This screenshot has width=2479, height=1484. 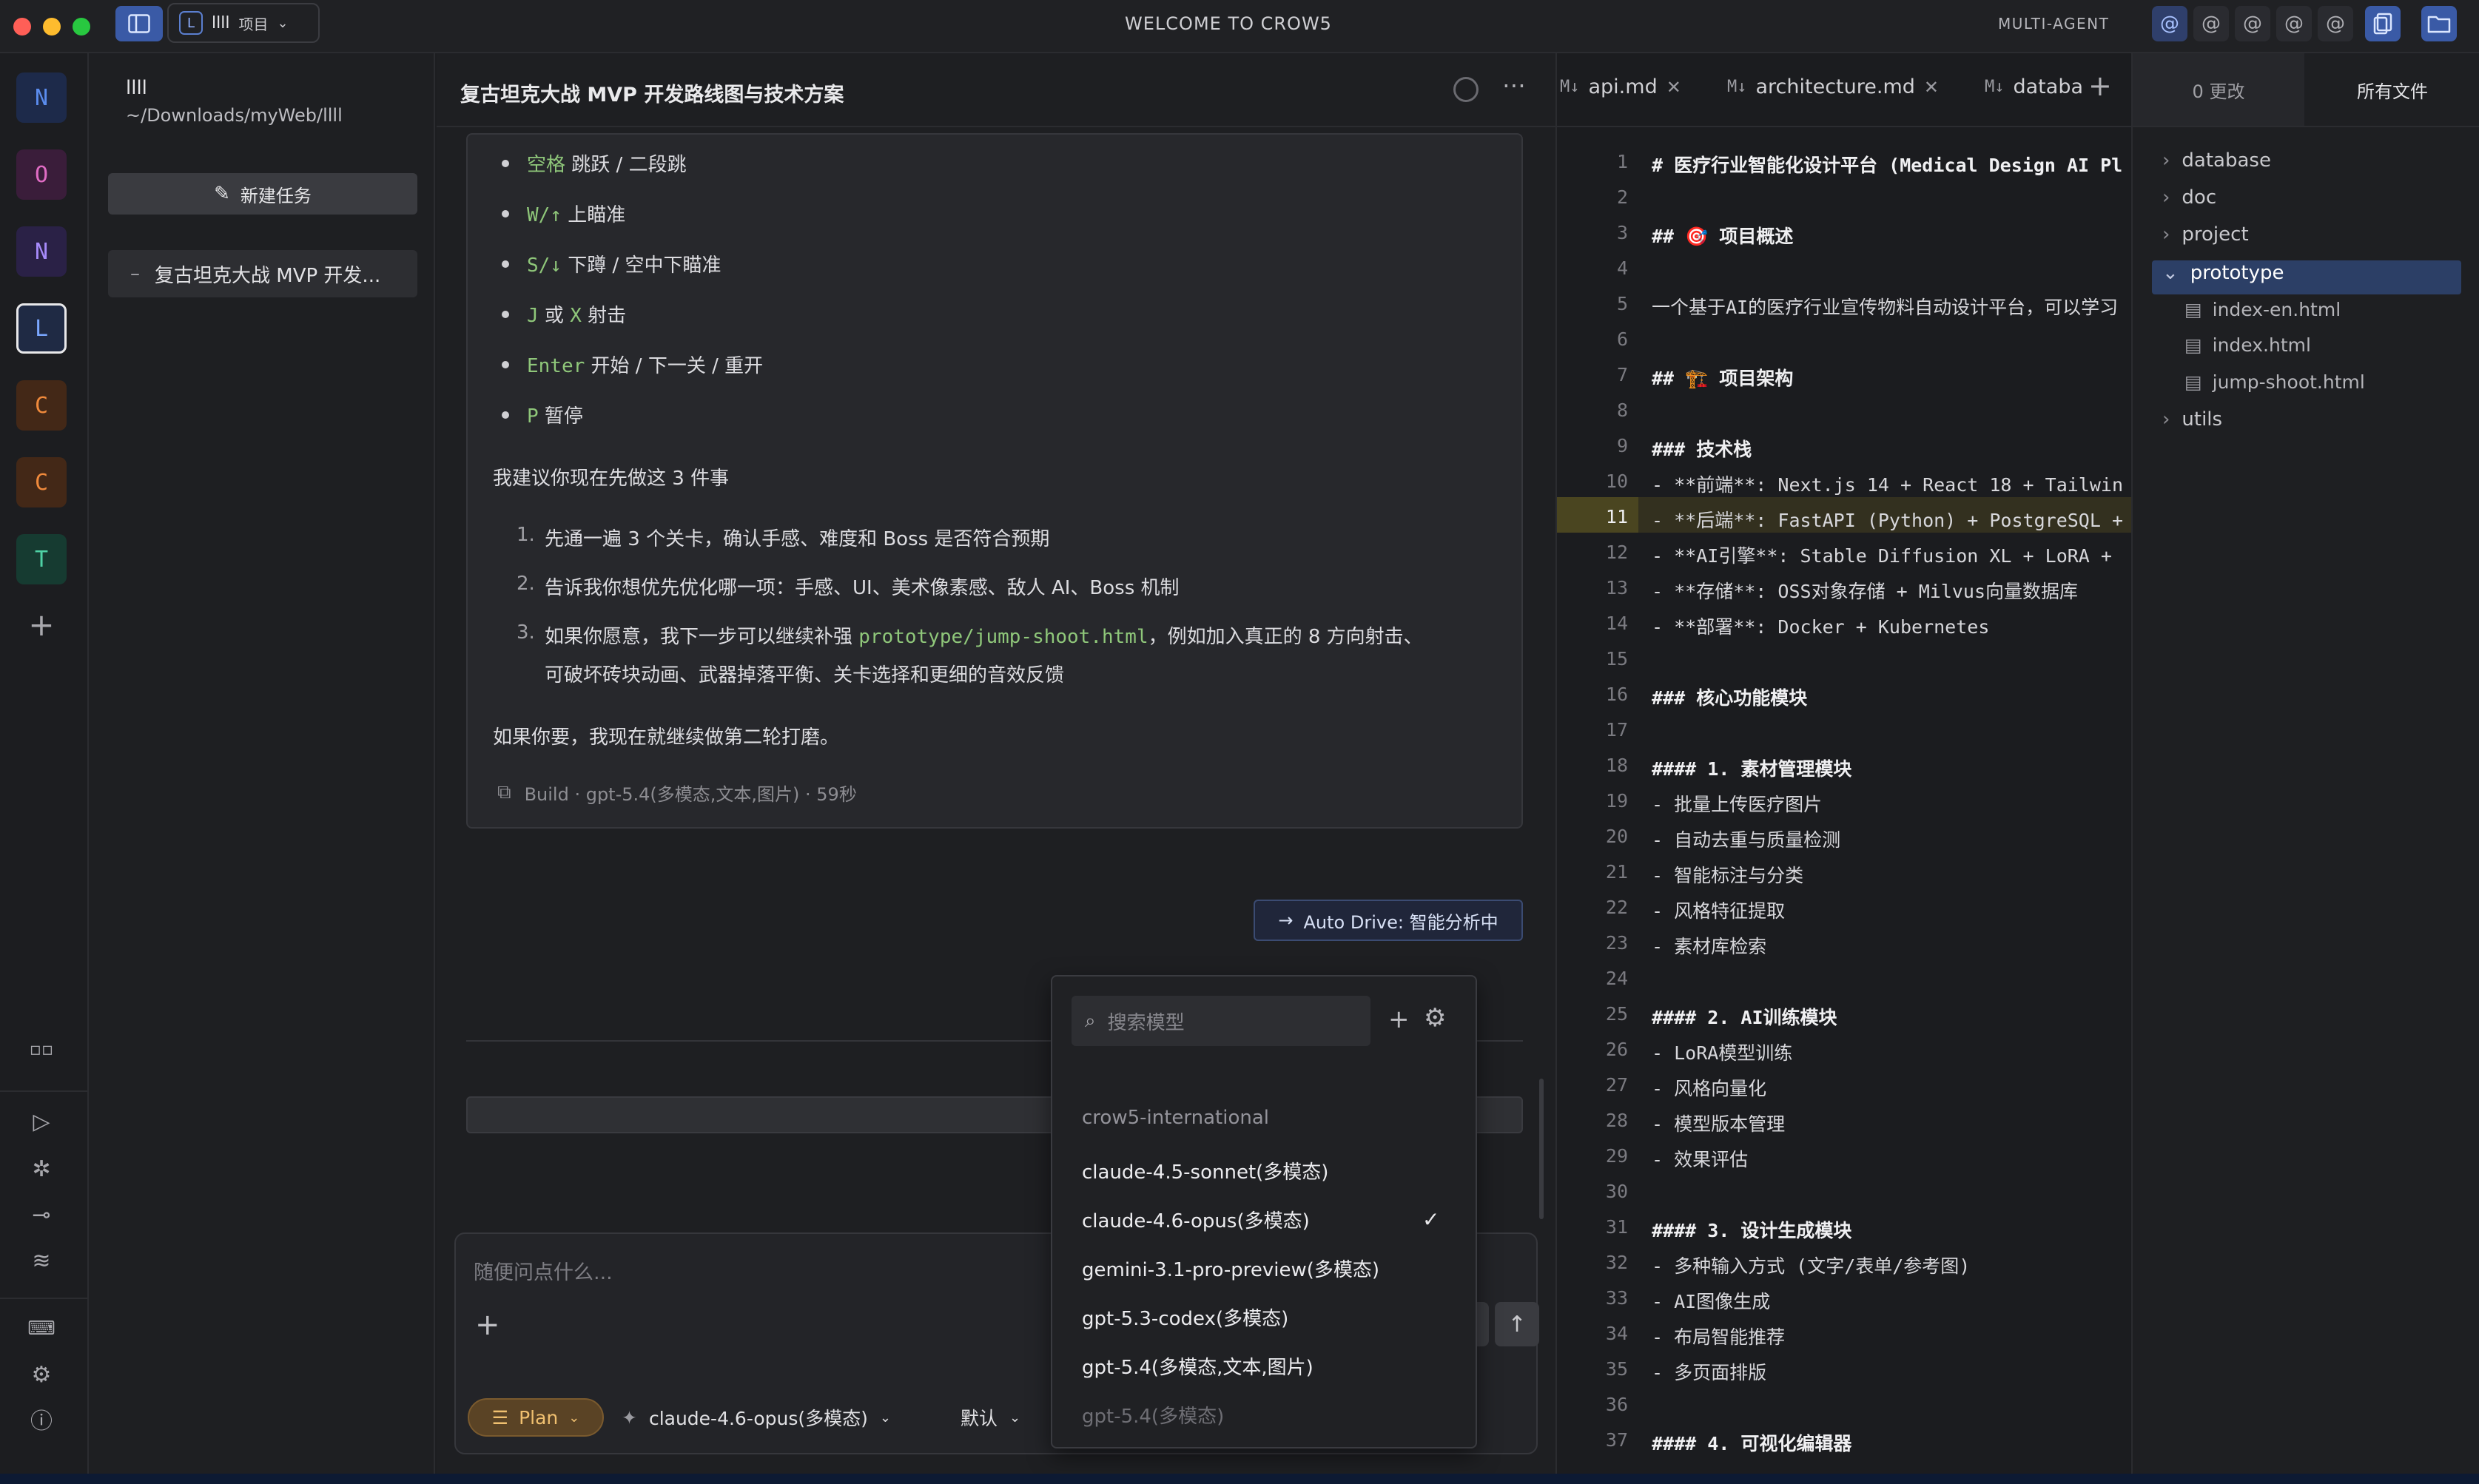 What do you see at coordinates (2335, 23) in the screenshot?
I see `agent-5-button: @` at bounding box center [2335, 23].